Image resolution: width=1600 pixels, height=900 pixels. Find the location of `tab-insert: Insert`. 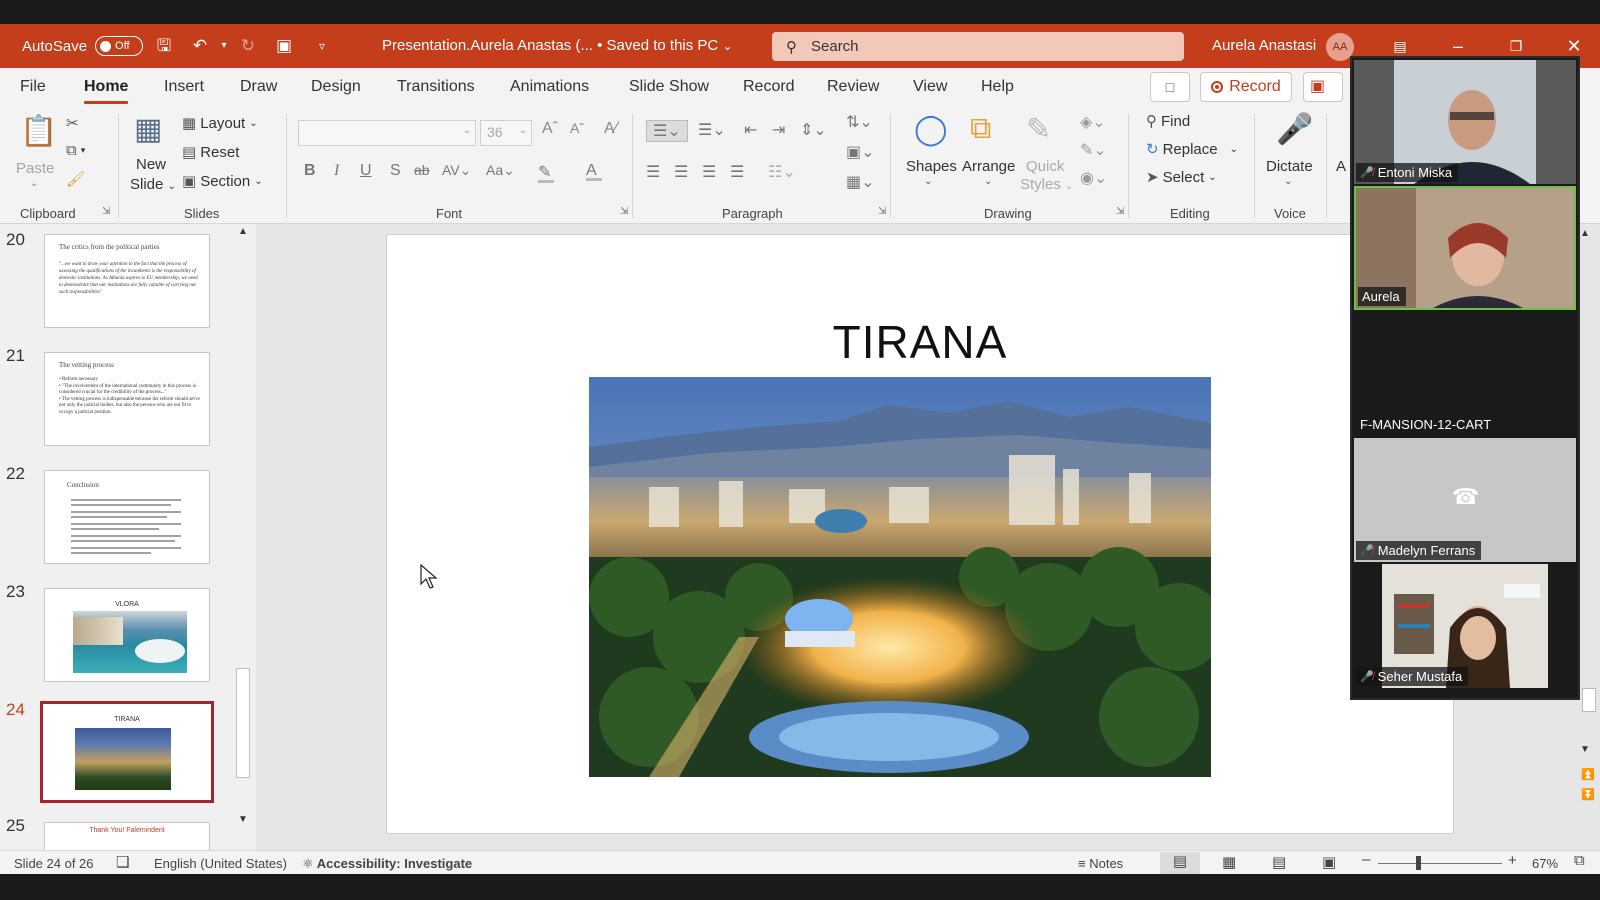

tab-insert: Insert is located at coordinates (184, 87).